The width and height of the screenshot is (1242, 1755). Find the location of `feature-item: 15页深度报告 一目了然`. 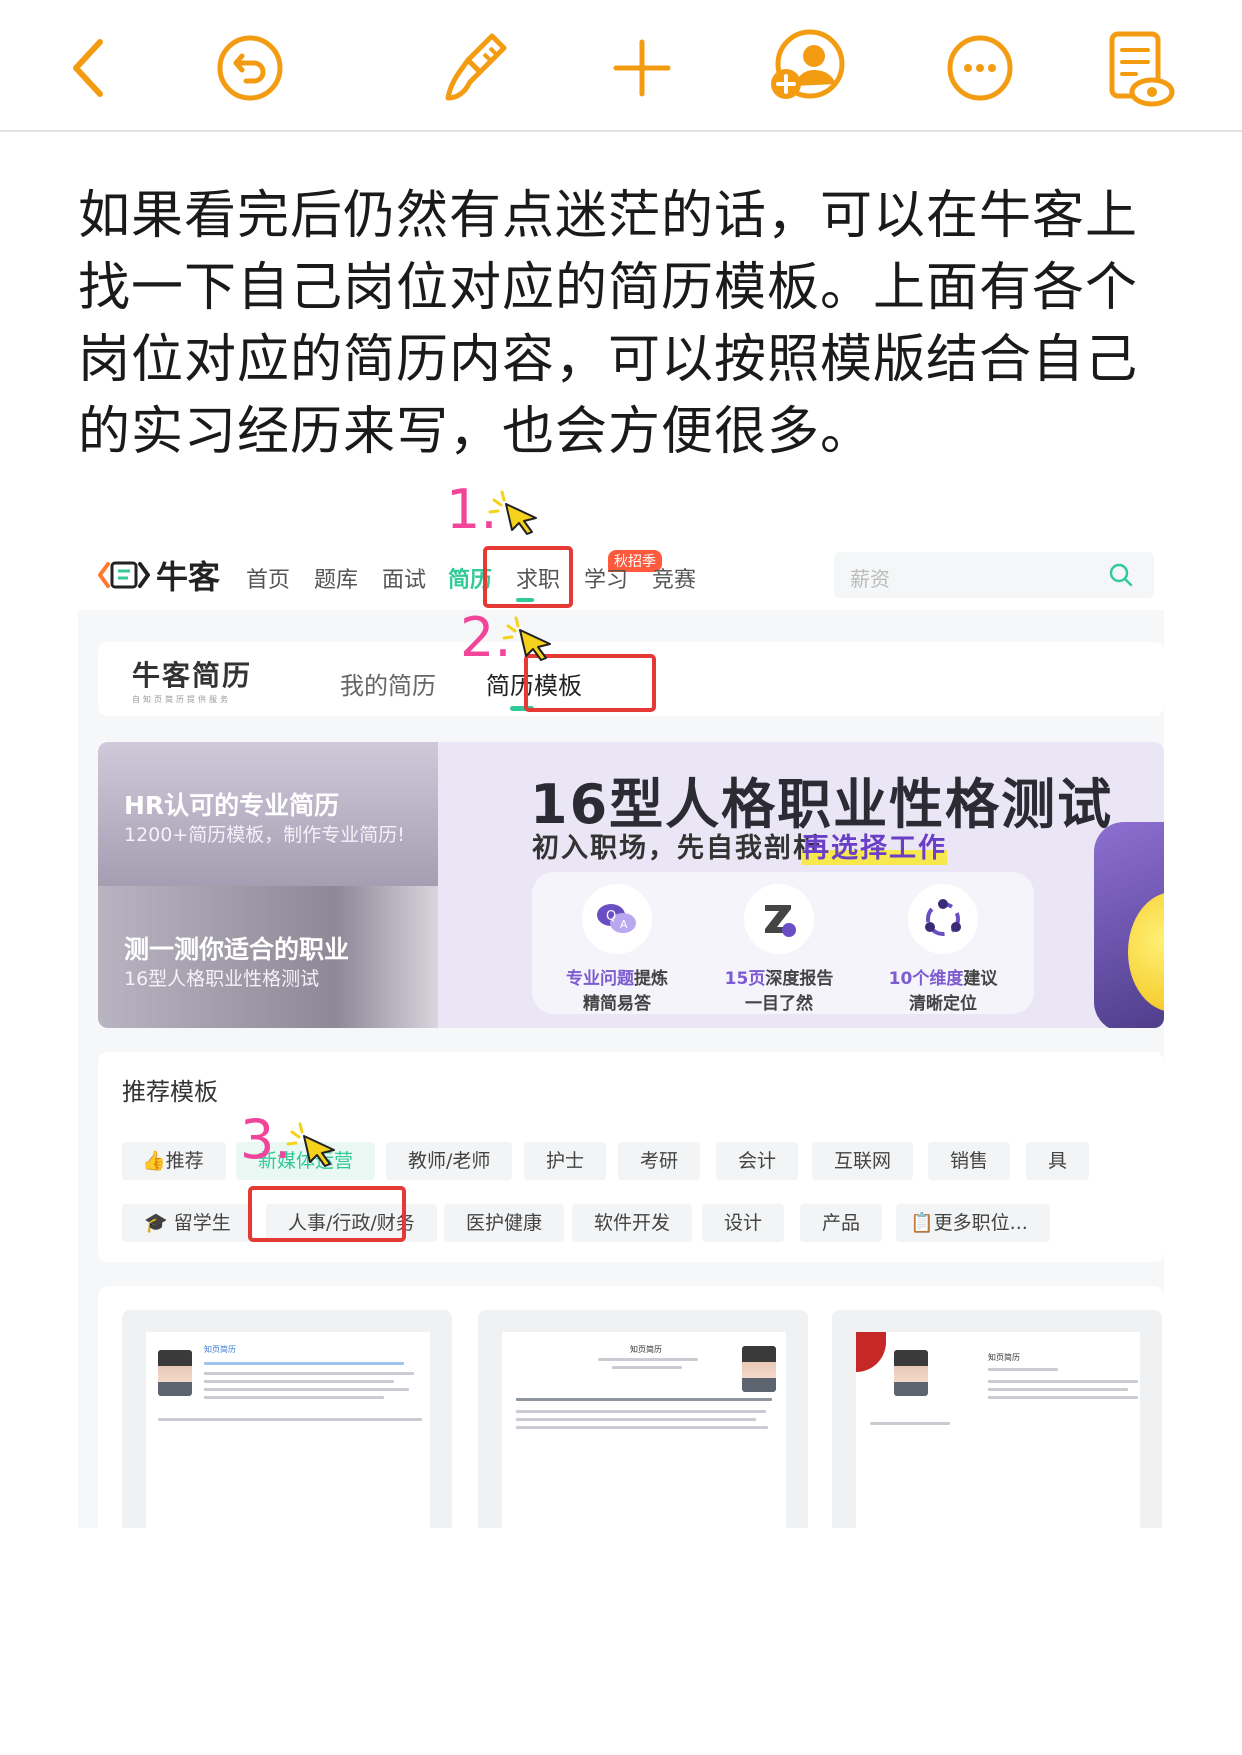

feature-item: 15页深度报告 一目了然 is located at coordinates (779, 949).